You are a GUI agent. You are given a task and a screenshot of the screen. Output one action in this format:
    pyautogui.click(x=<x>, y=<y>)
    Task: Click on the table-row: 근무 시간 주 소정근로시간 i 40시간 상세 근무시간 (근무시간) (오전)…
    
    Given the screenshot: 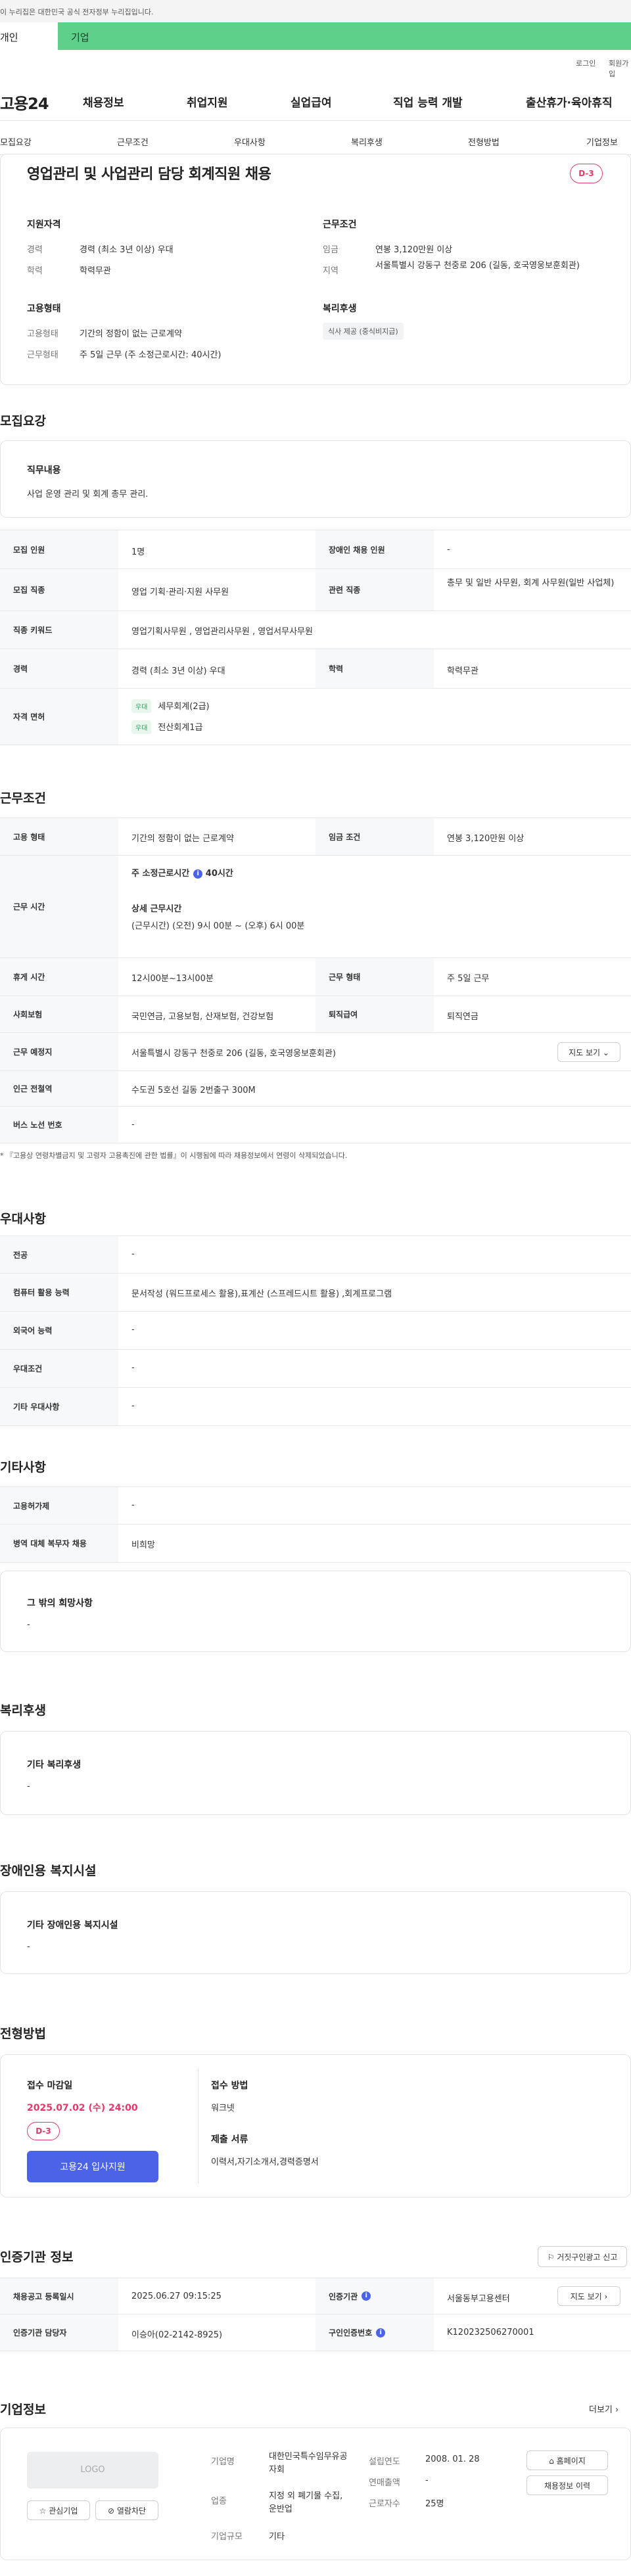 What is the action you would take?
    pyautogui.click(x=315, y=907)
    